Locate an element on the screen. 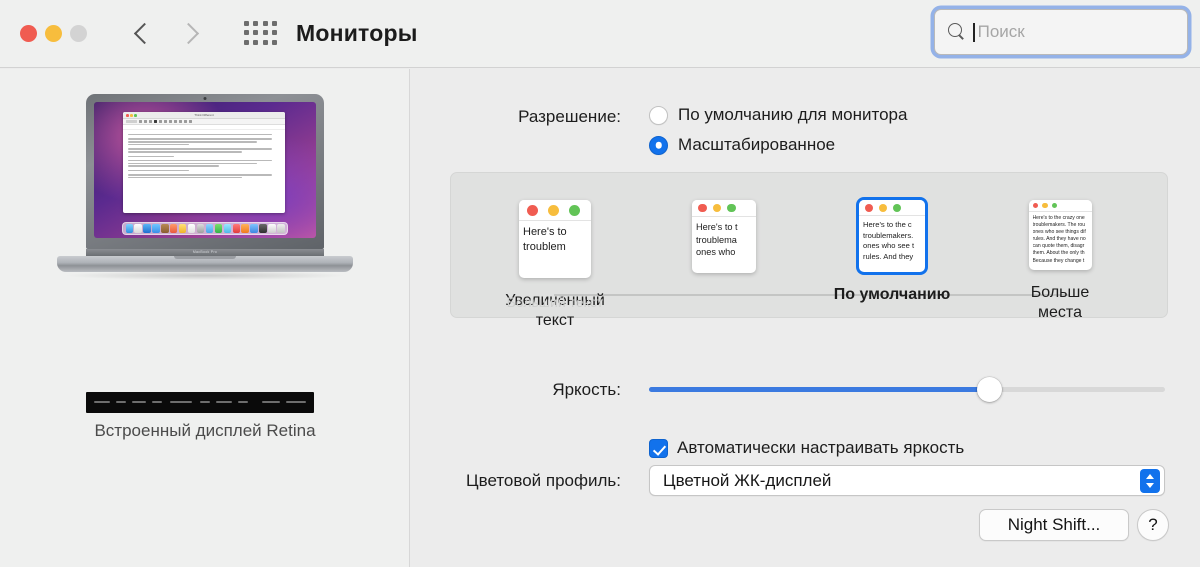 This screenshot has width=1200, height=567. preview-line: Here's to the crazy one is located at coordinates (1058, 218).